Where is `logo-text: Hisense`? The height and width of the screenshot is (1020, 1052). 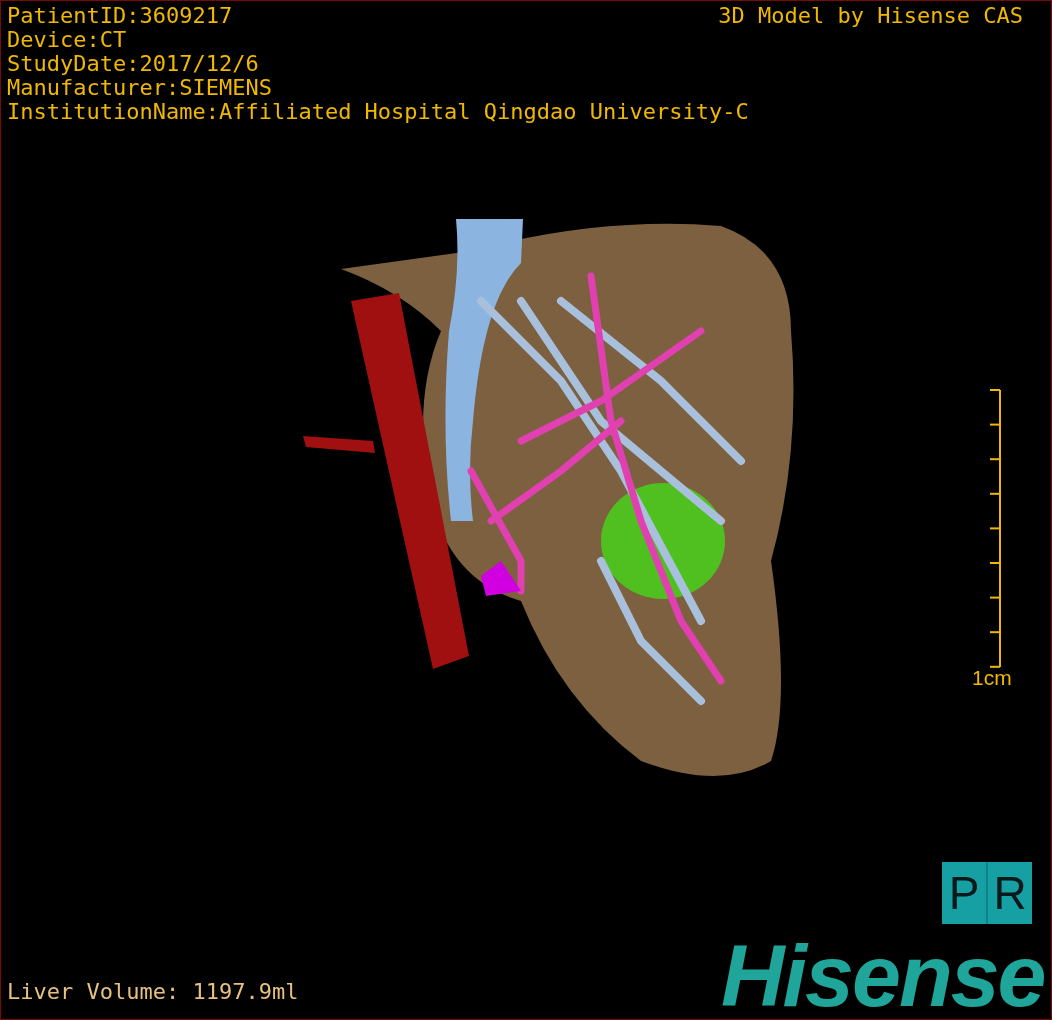
logo-text: Hisense is located at coordinates (883, 975).